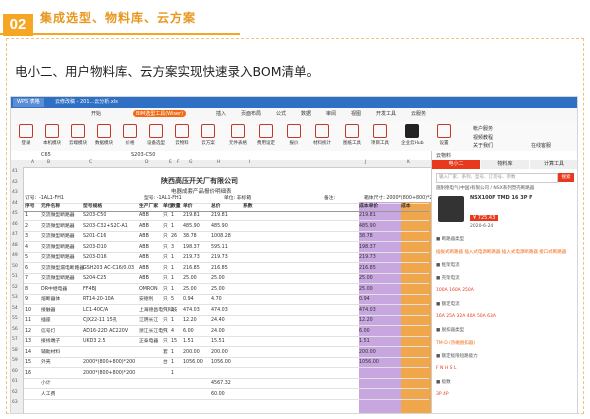 The height and width of the screenshot is (419, 590). Describe the element at coordinates (188, 300) in the screenshot. I see `table-cell: 0.94` at that location.